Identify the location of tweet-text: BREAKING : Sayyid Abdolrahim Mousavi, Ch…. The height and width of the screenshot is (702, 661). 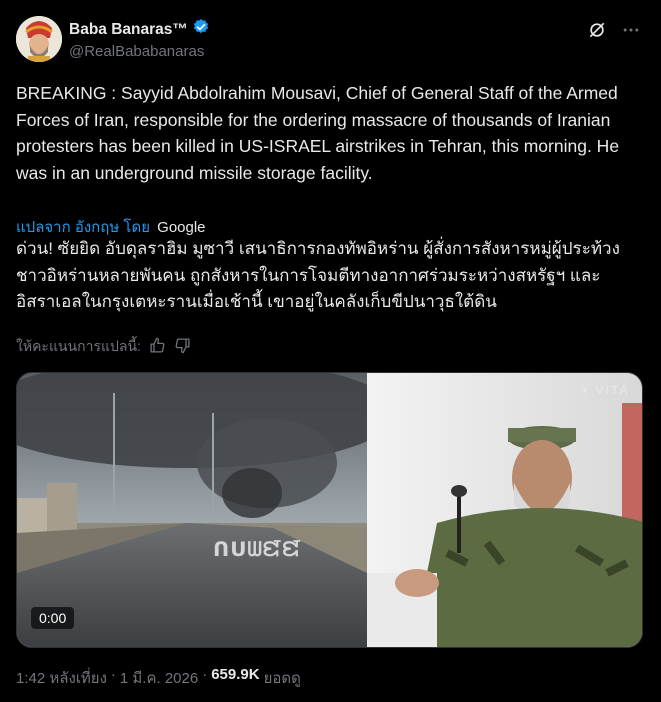
(318, 133).